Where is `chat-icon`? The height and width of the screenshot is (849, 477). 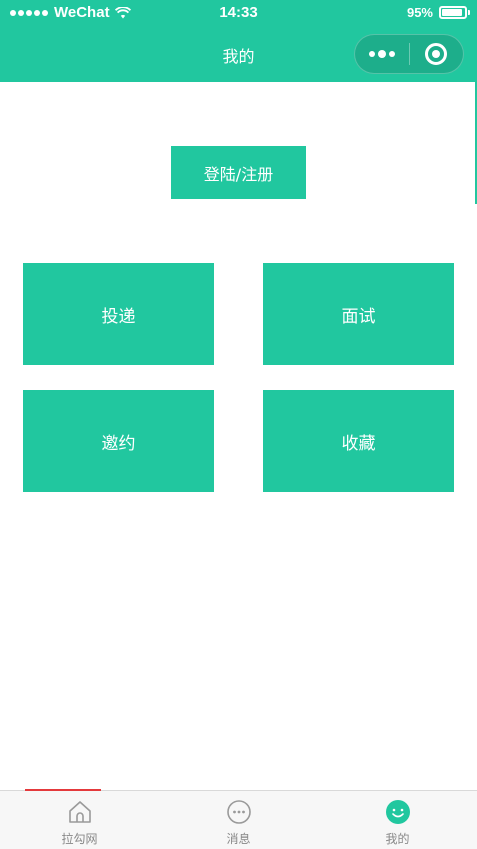 chat-icon is located at coordinates (239, 812).